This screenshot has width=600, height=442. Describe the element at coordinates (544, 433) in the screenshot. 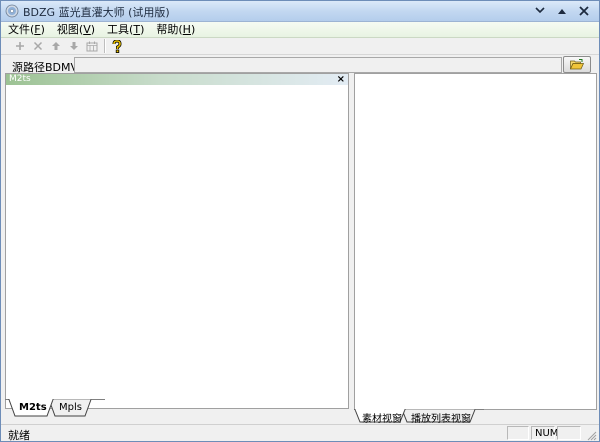

I see `num-lock-indicator: NUM` at that location.